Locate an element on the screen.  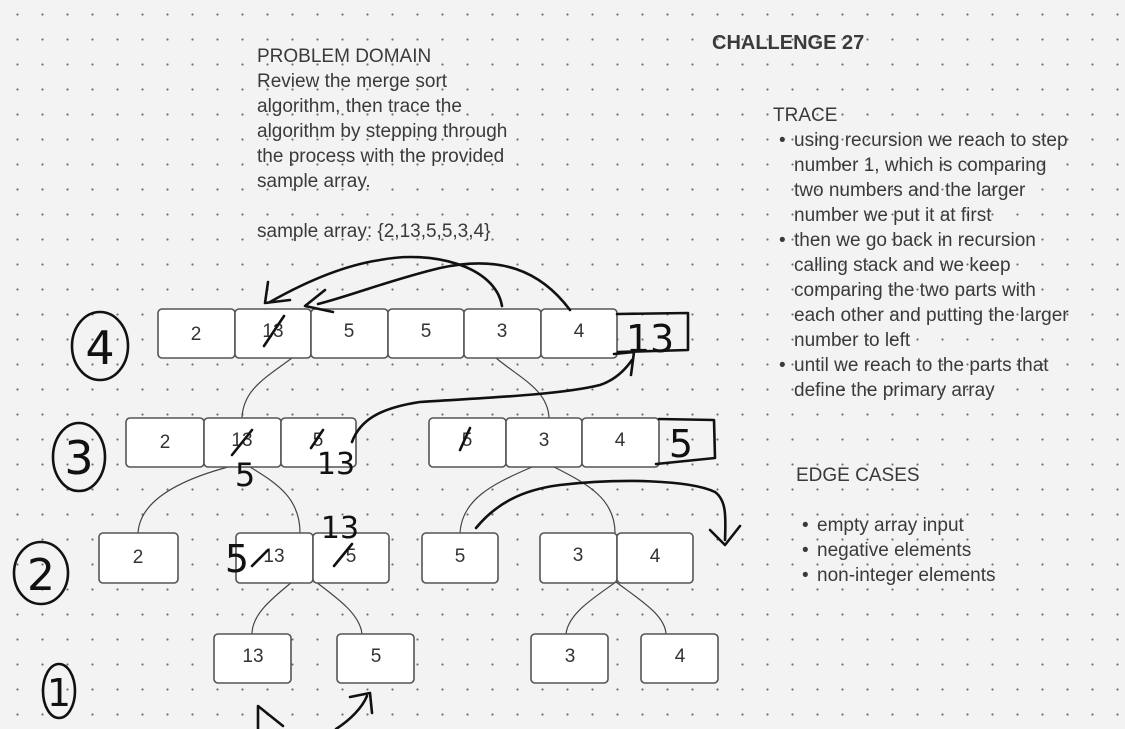
level-number: 4 is located at coordinates (99, 348).